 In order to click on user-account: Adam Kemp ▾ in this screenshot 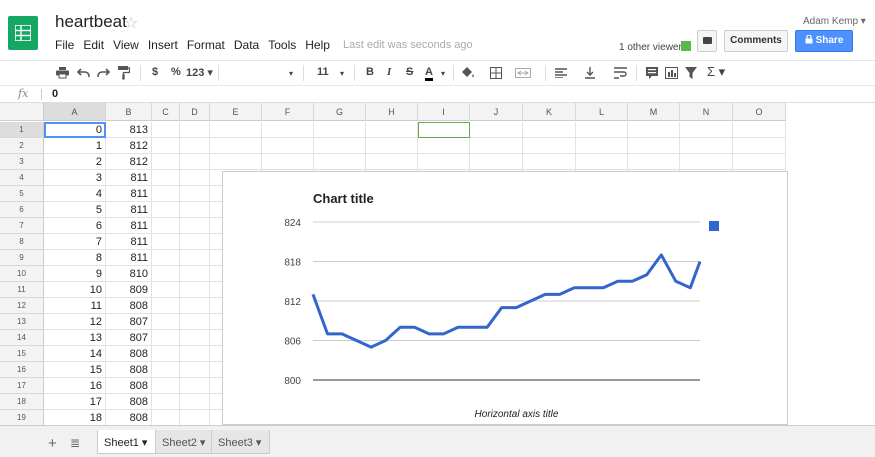, I will do `click(834, 21)`.